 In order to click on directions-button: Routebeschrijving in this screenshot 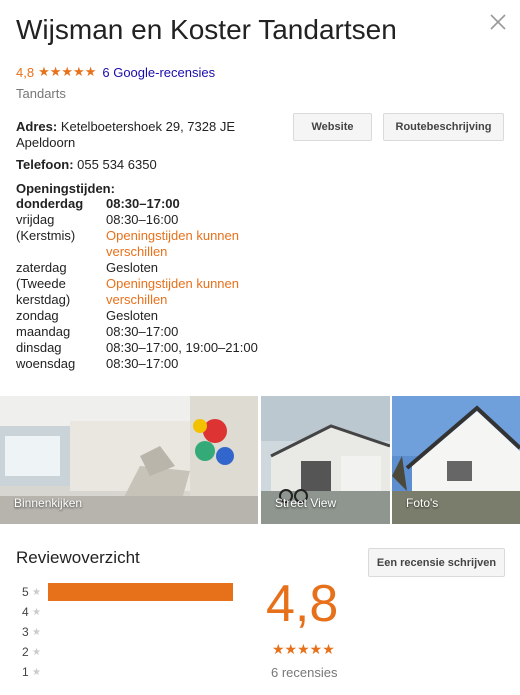, I will do `click(443, 127)`.